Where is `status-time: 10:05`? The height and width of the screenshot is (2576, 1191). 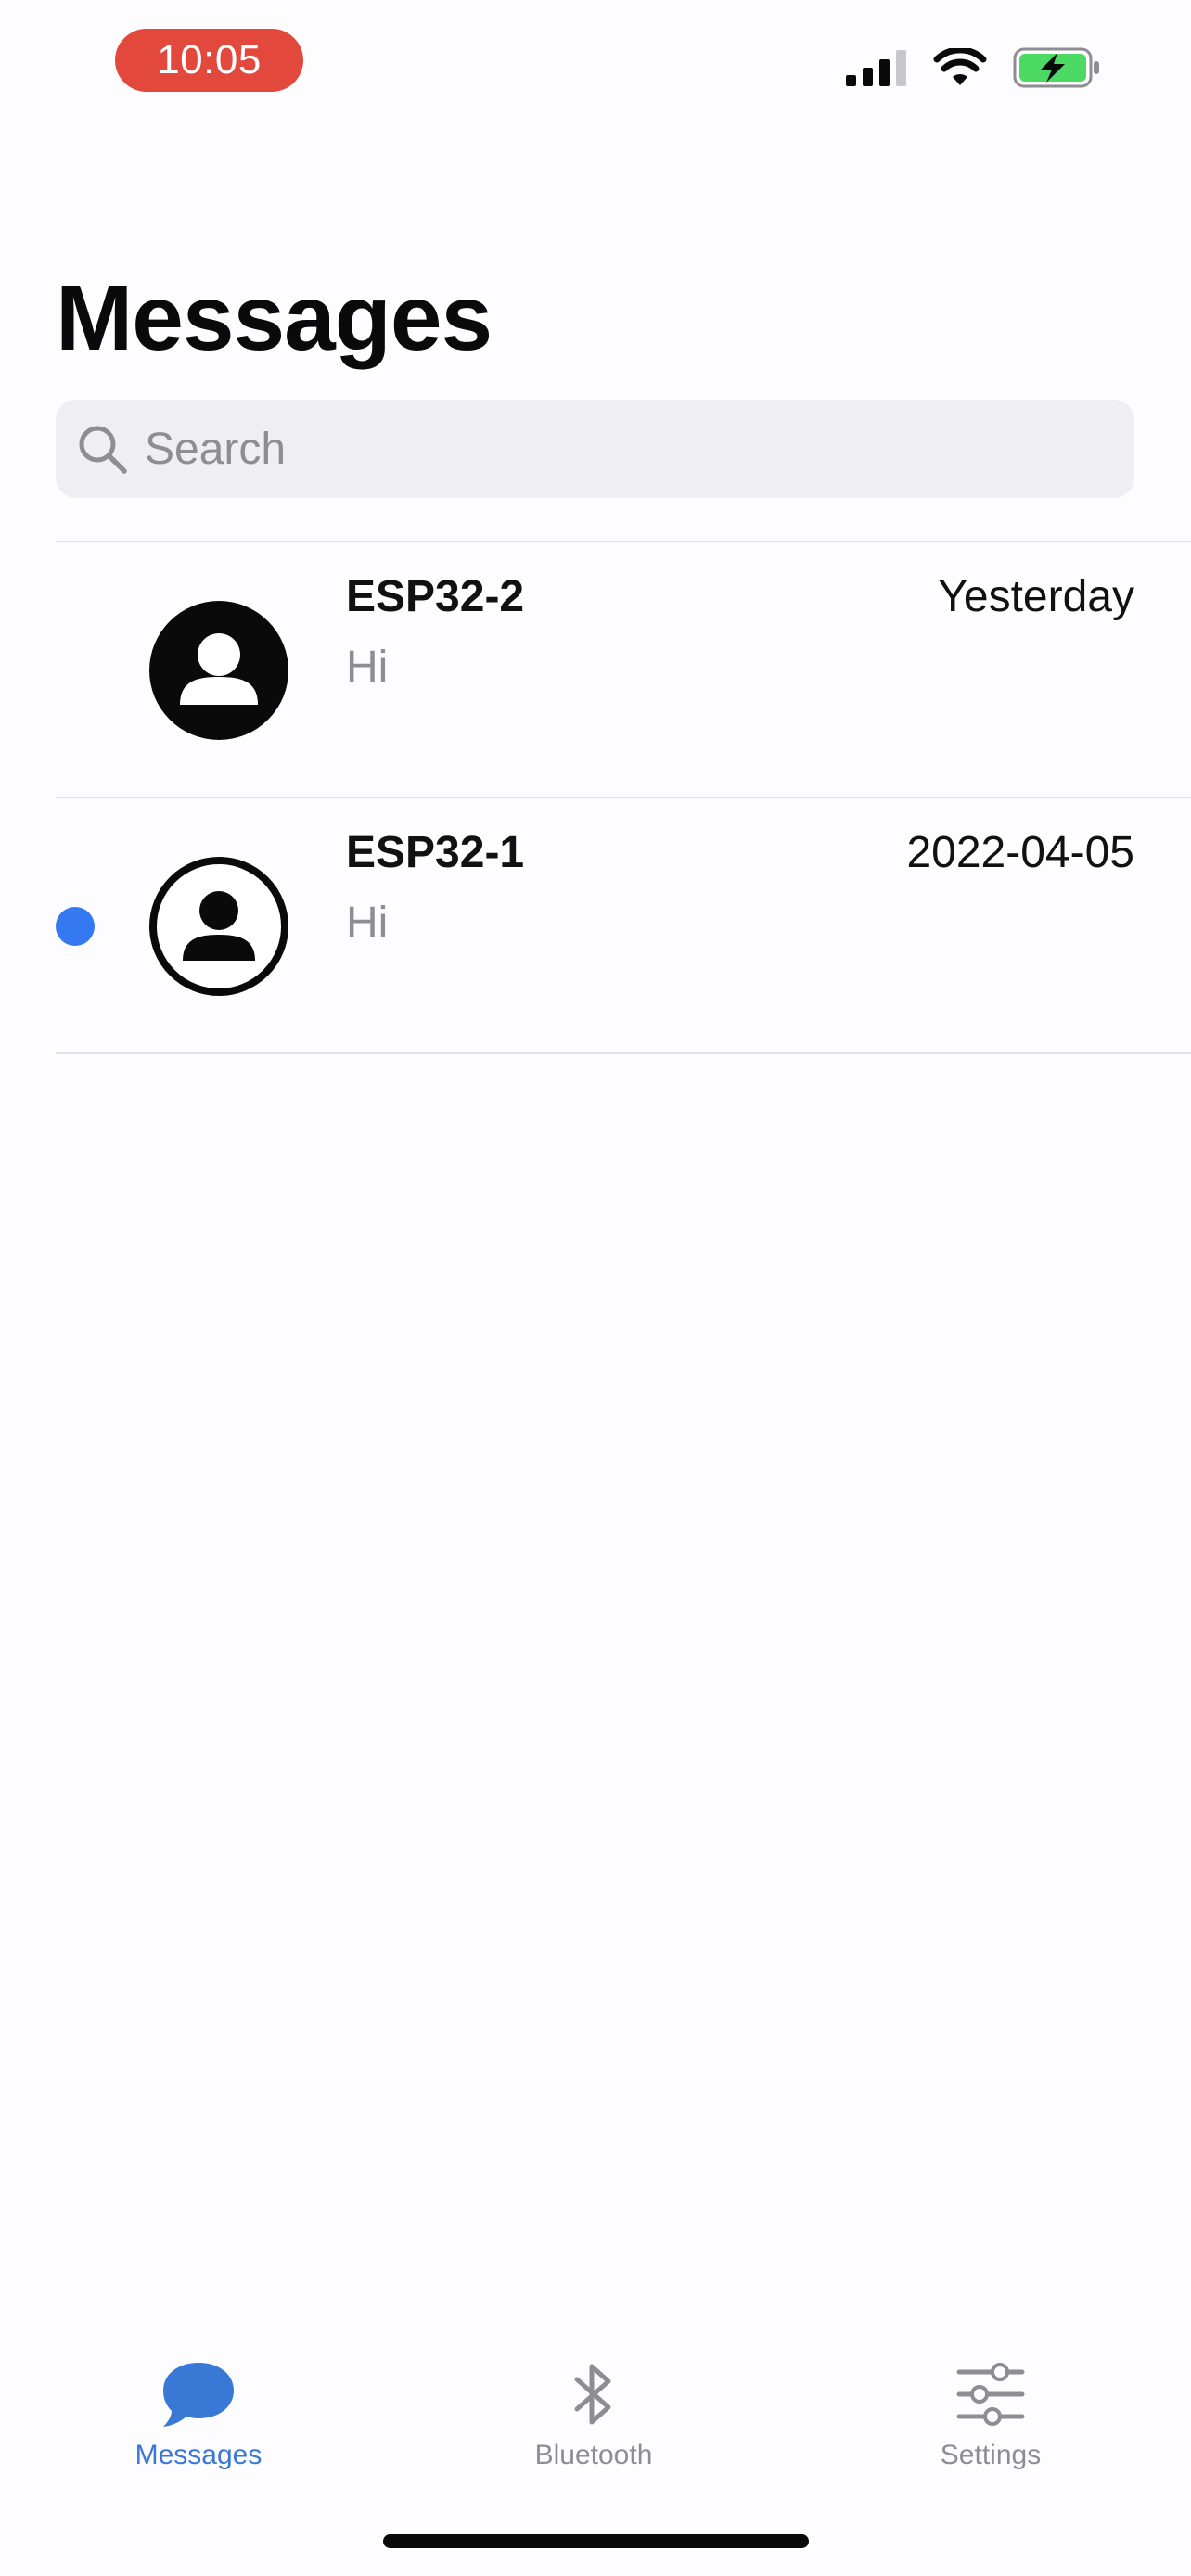 status-time: 10:05 is located at coordinates (209, 61).